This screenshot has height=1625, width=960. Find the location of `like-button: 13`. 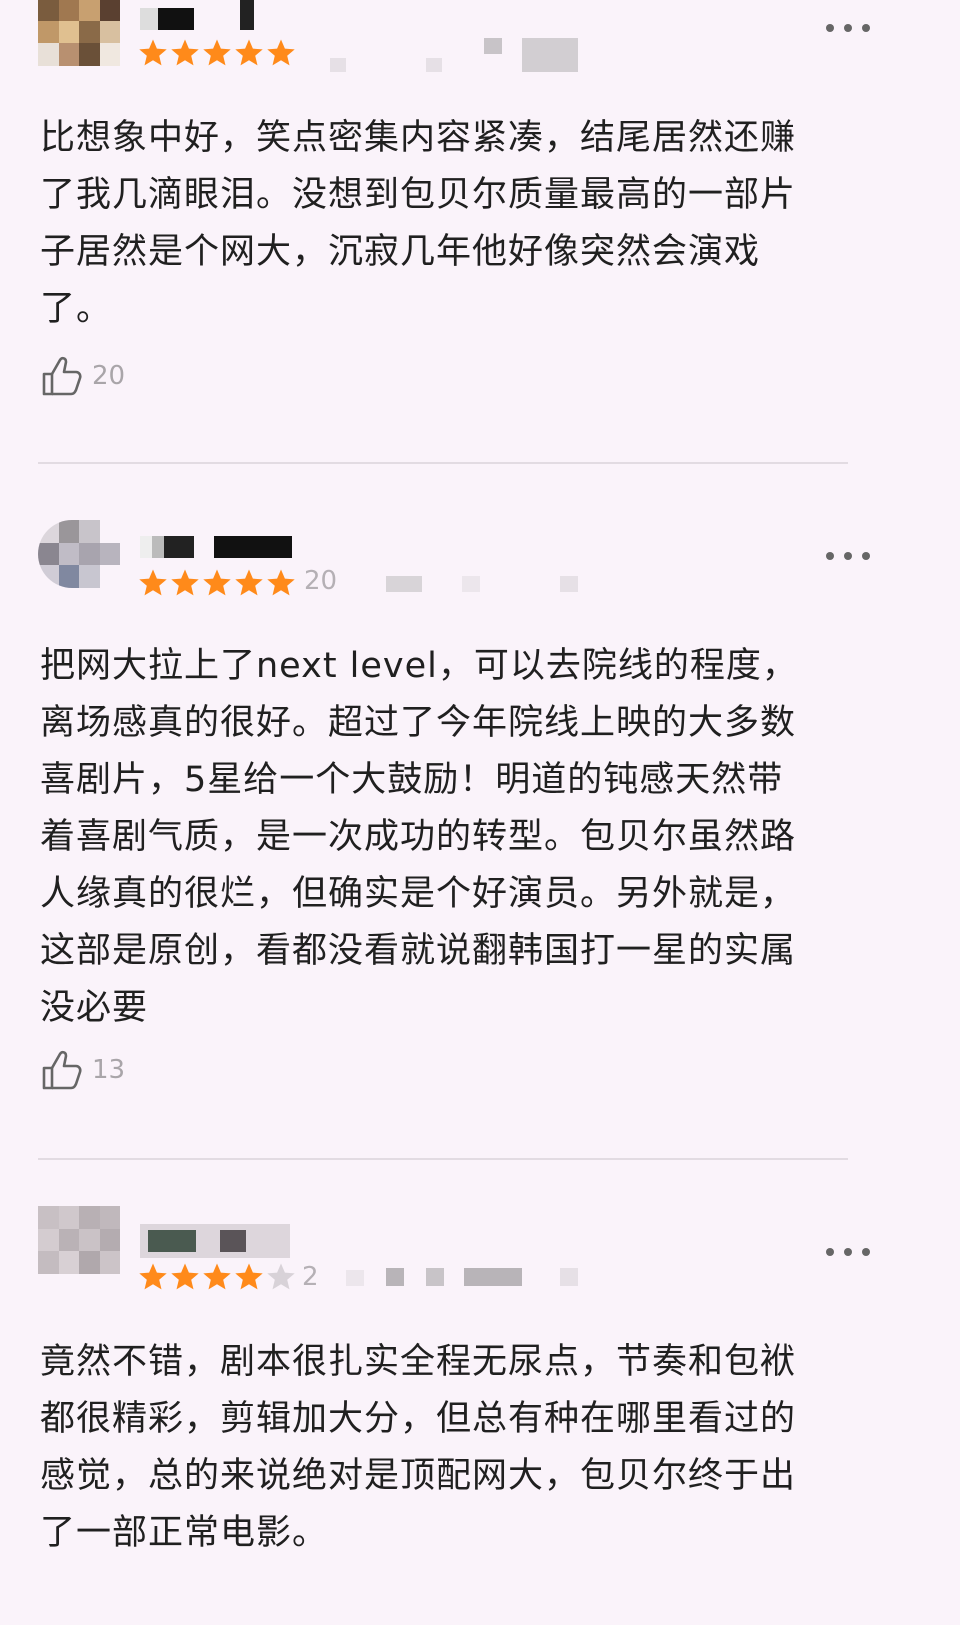

like-button: 13 is located at coordinates (82, 1070).